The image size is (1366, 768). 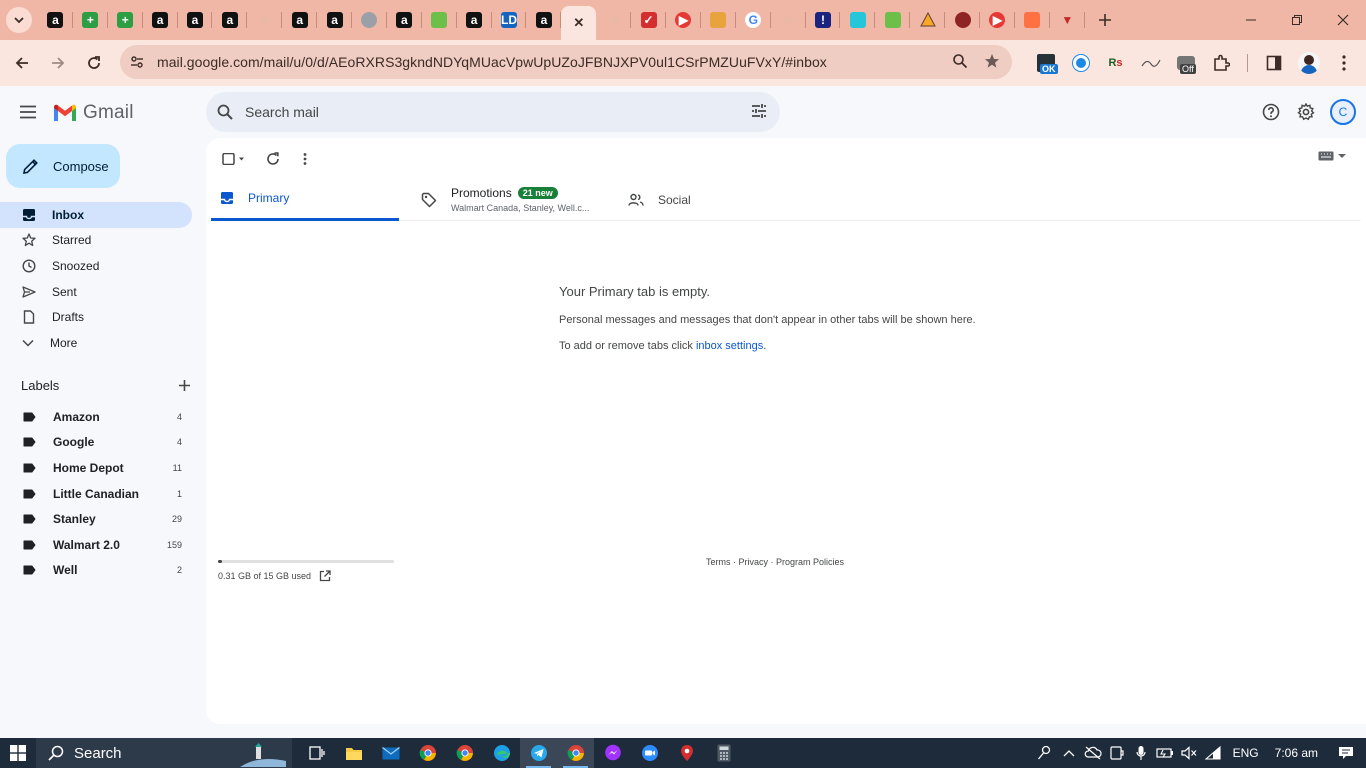 I want to click on label-item: Walmart 2.0 159, so click(x=96, y=545).